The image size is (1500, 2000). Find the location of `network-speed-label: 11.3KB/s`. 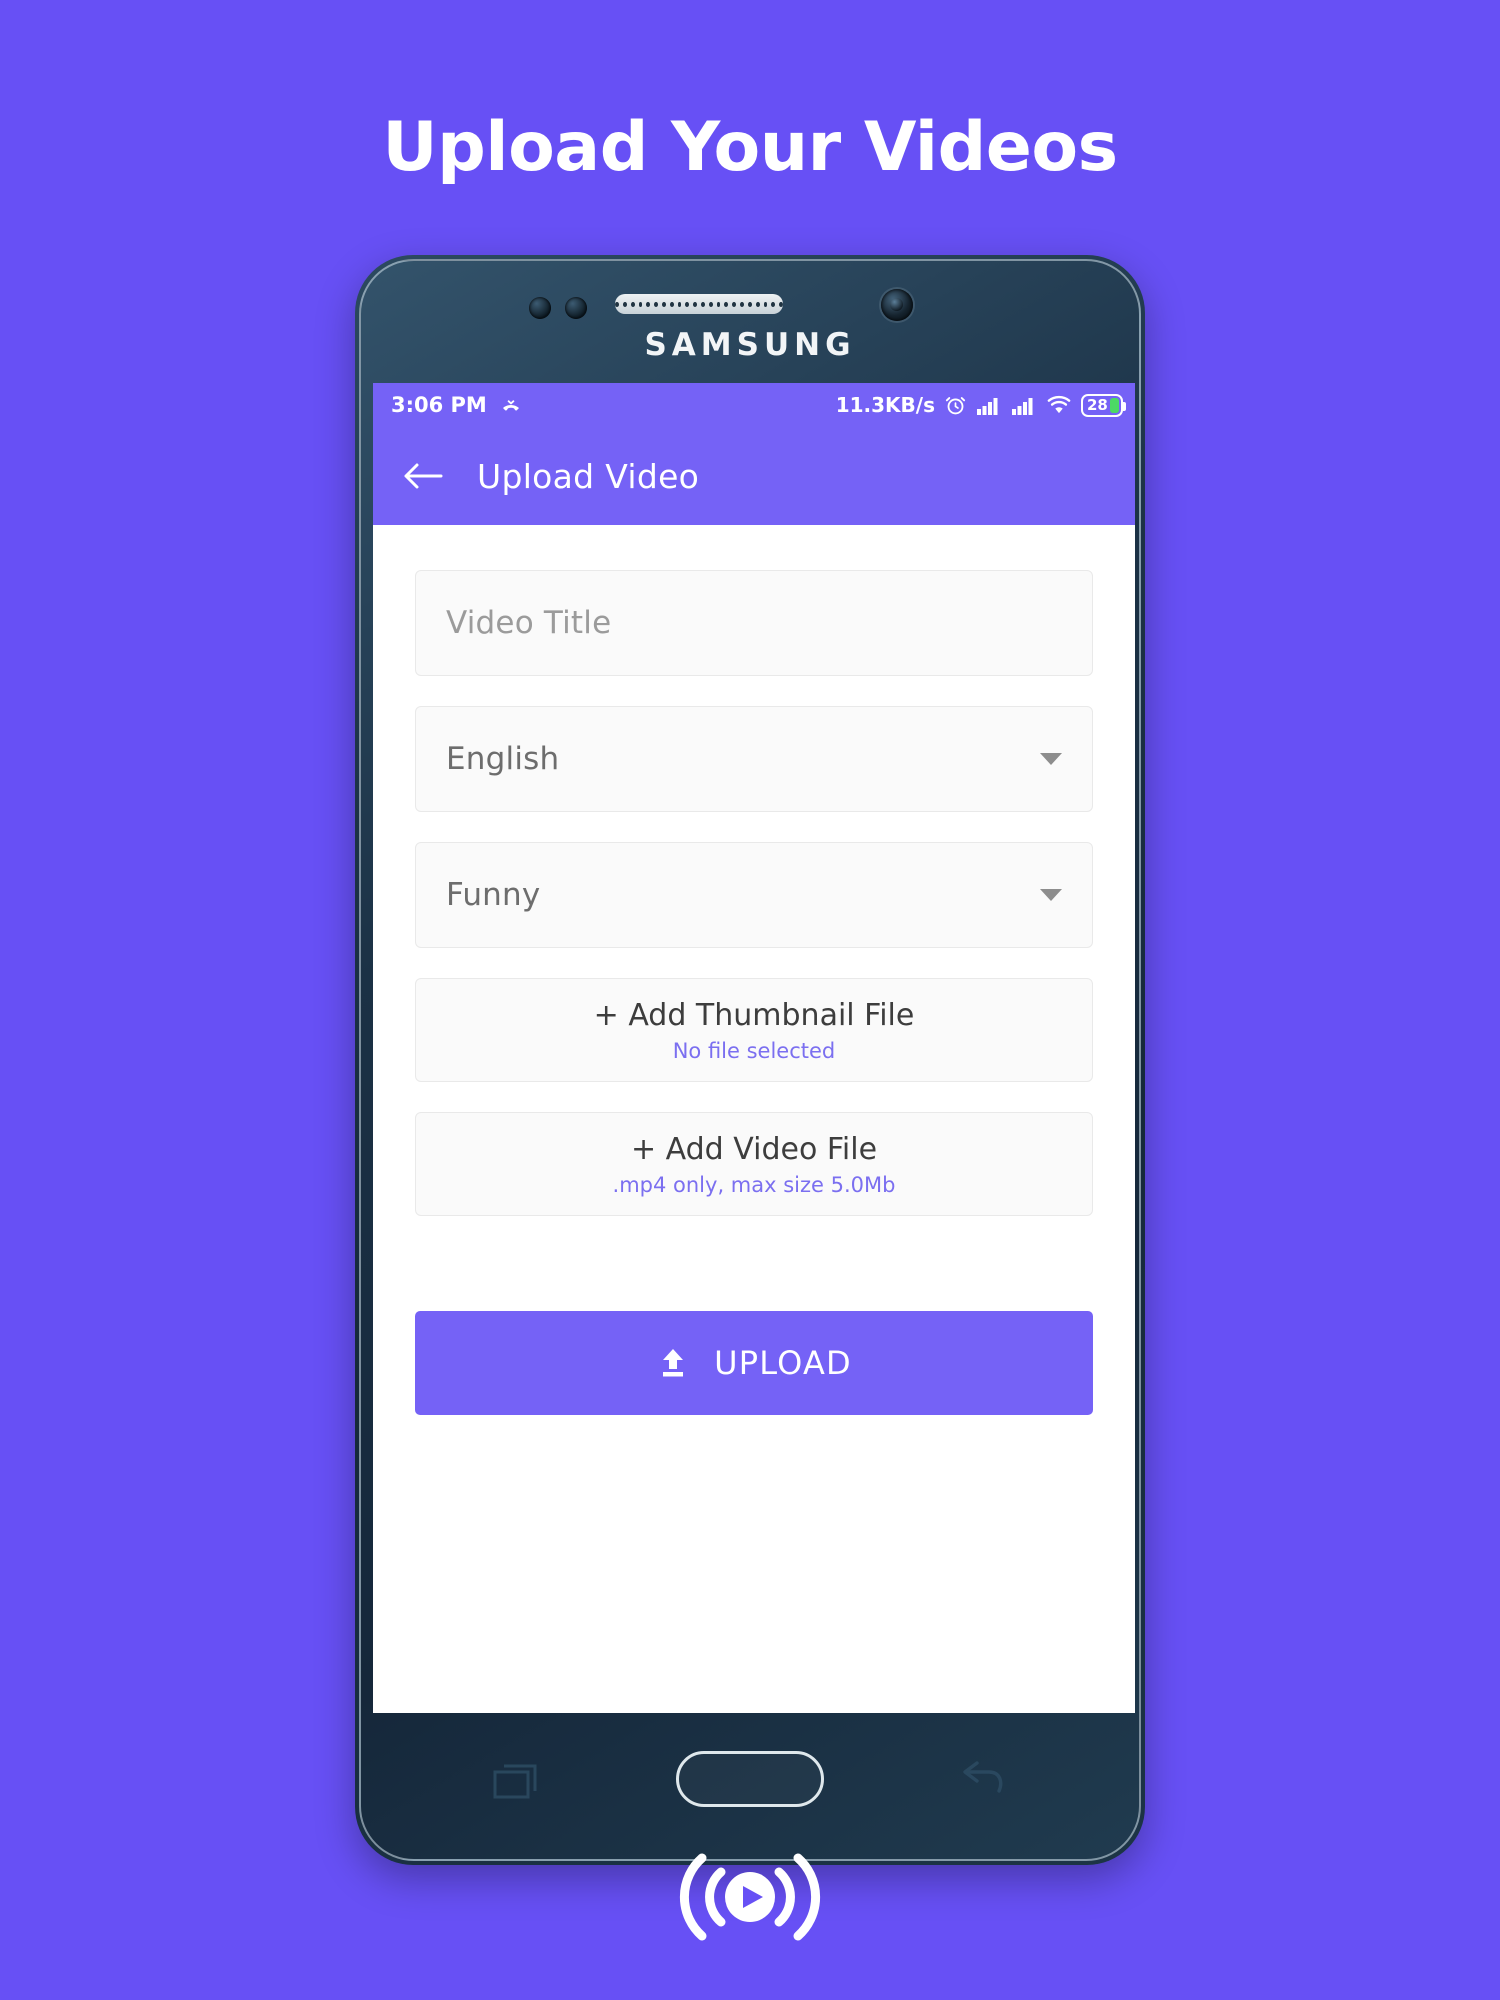

network-speed-label: 11.3KB/s is located at coordinates (885, 405).